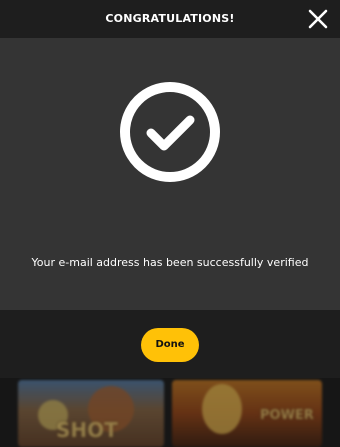  I want to click on modal-title: CONGRATULATIONS!, so click(170, 18).